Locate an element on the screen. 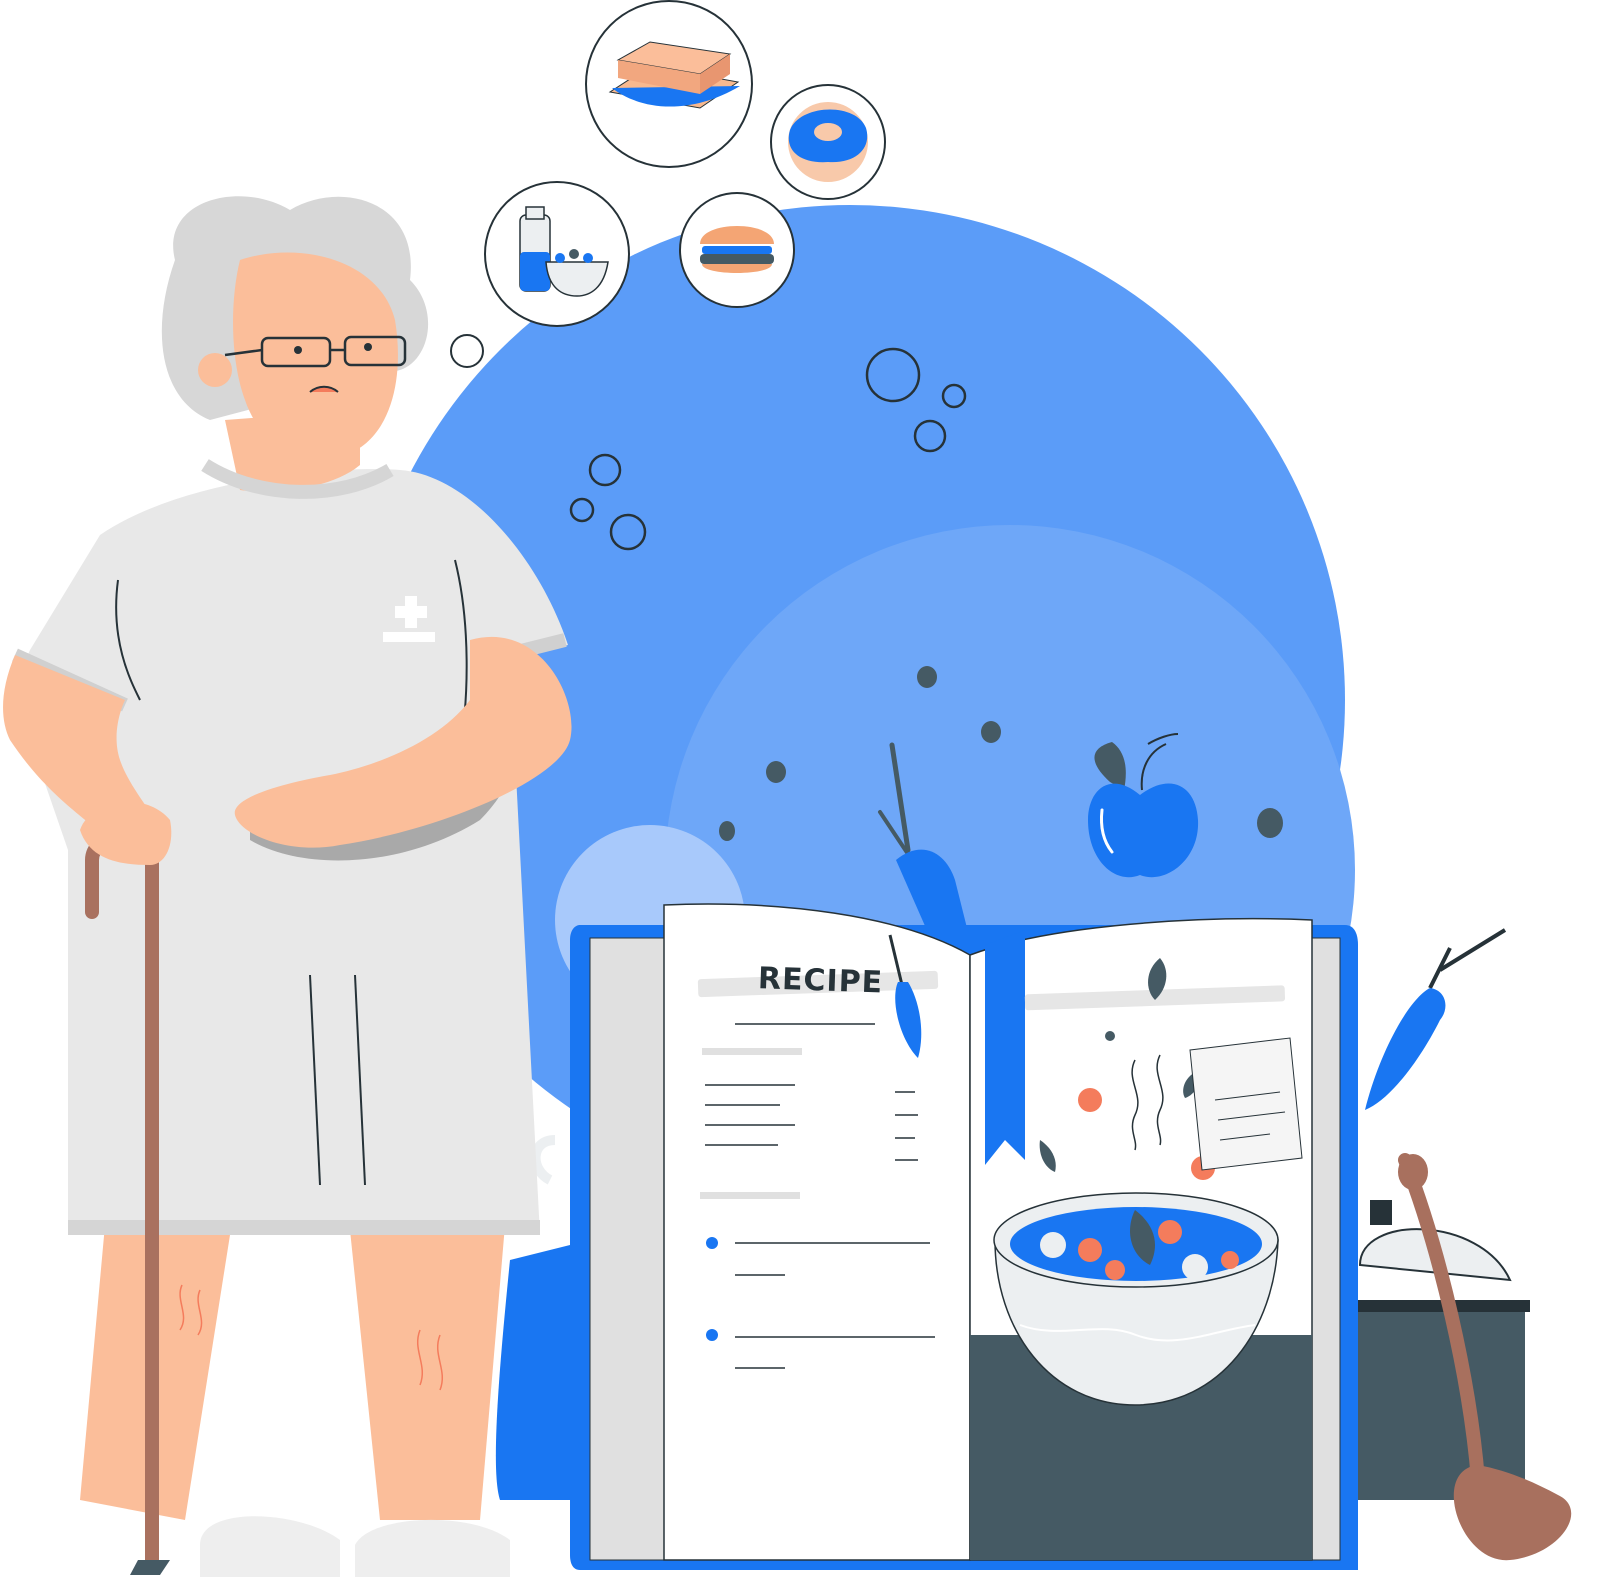 Image resolution: width=1604 pixels, height=1577 pixels. donut-thought is located at coordinates (828, 142).